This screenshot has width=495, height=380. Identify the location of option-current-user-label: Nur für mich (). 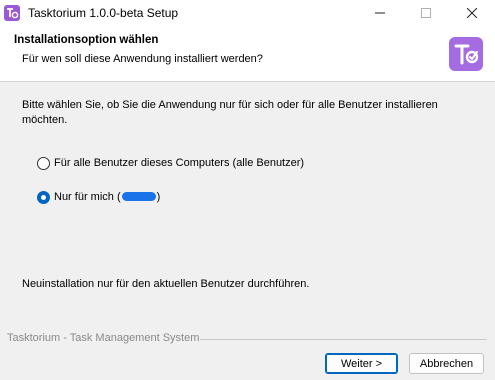
(107, 197).